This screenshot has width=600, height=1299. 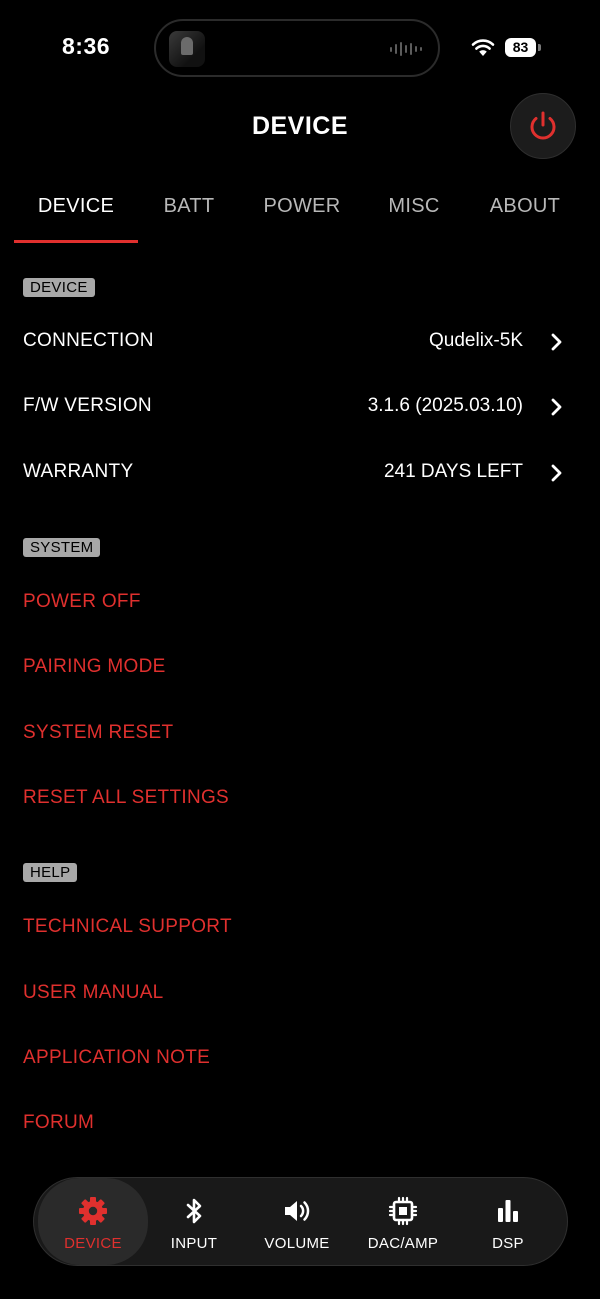 What do you see at coordinates (86, 46) in the screenshot?
I see `status-time: 8:36` at bounding box center [86, 46].